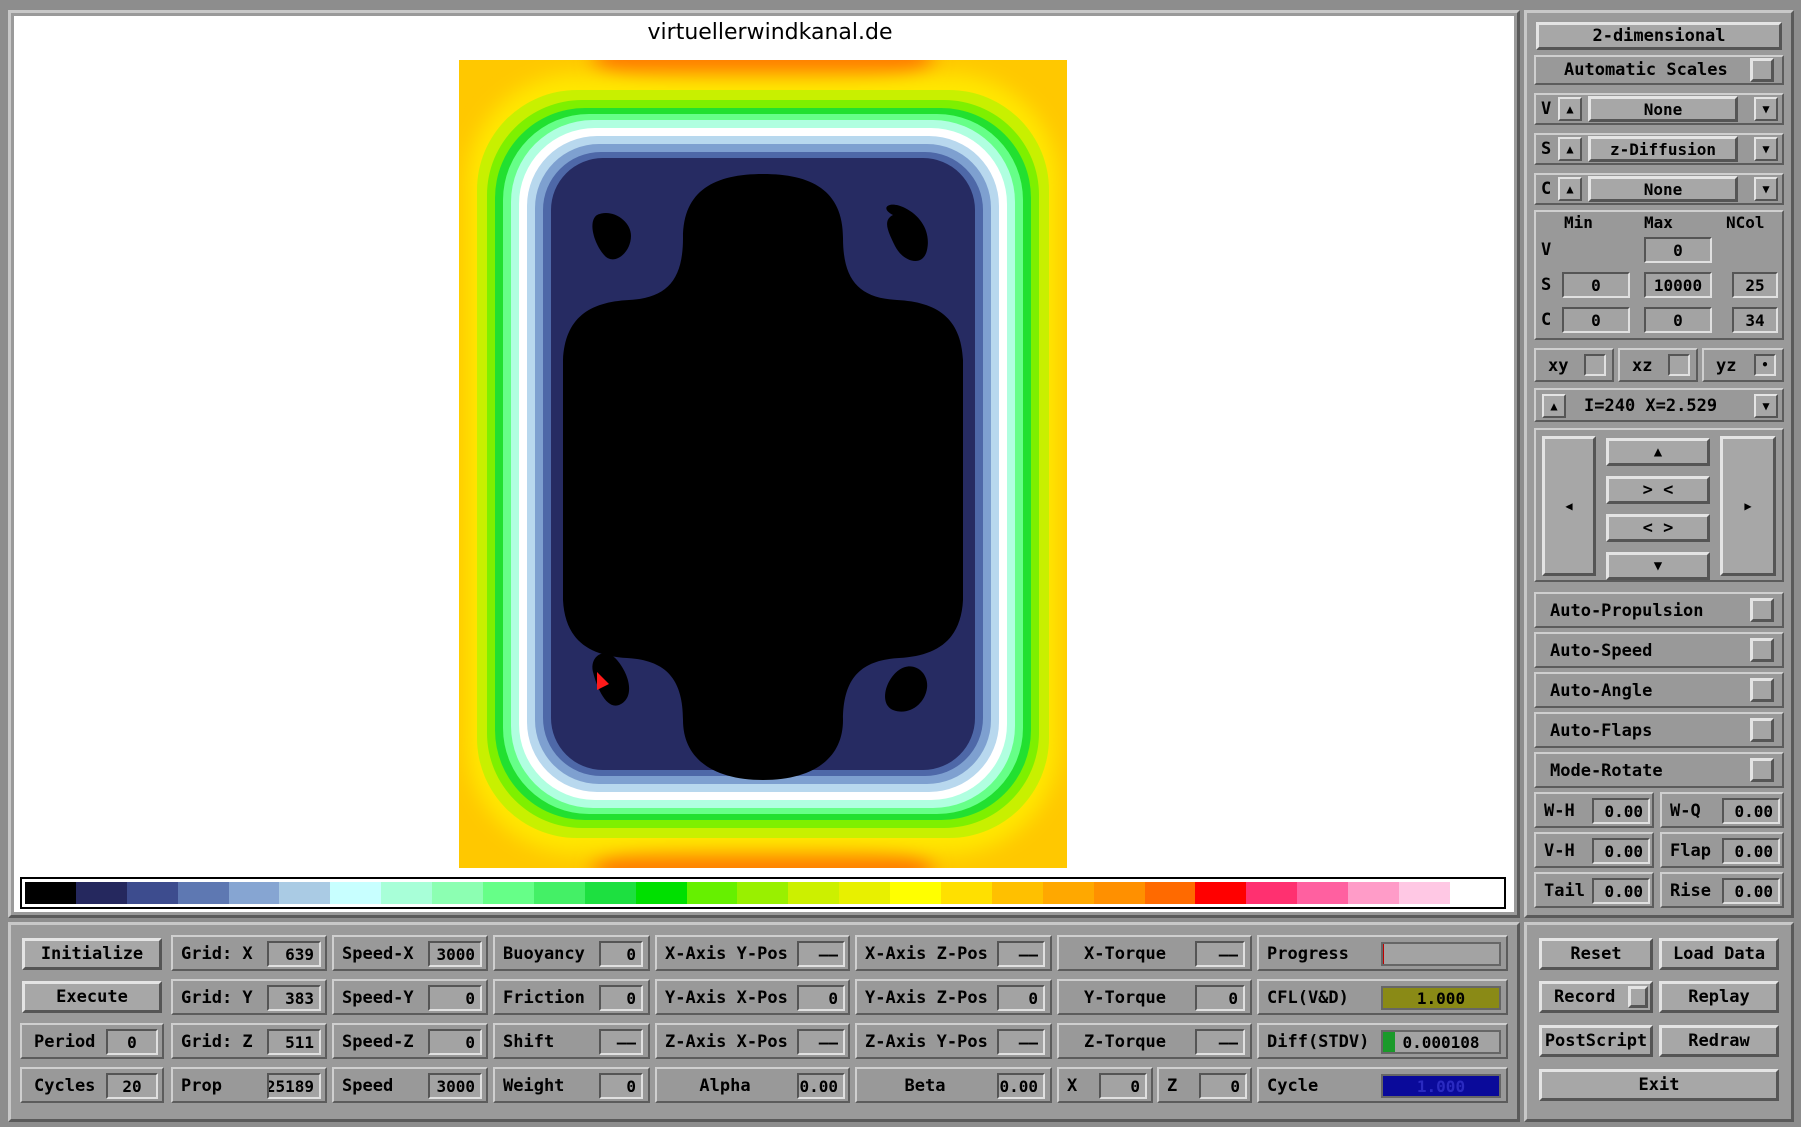 The image size is (1801, 1127). What do you see at coordinates (410, 1085) in the screenshot?
I see `speed-group: Speed 3000` at bounding box center [410, 1085].